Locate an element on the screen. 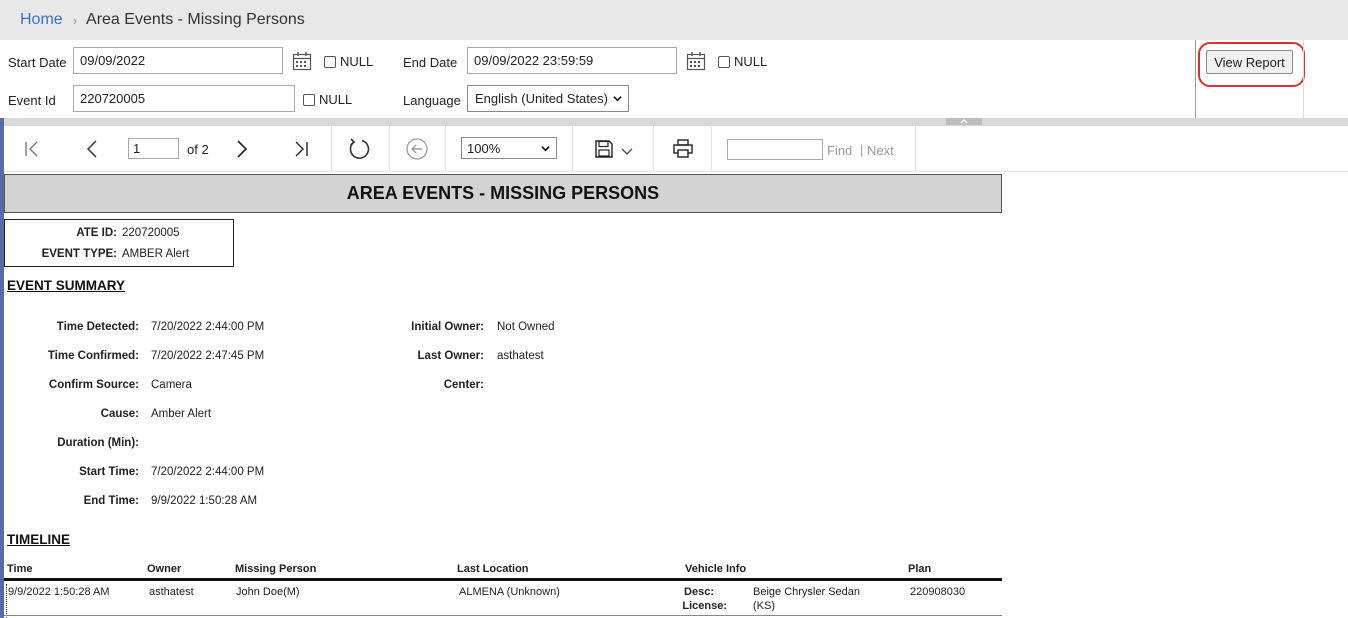  find-link: Find is located at coordinates (839, 150).